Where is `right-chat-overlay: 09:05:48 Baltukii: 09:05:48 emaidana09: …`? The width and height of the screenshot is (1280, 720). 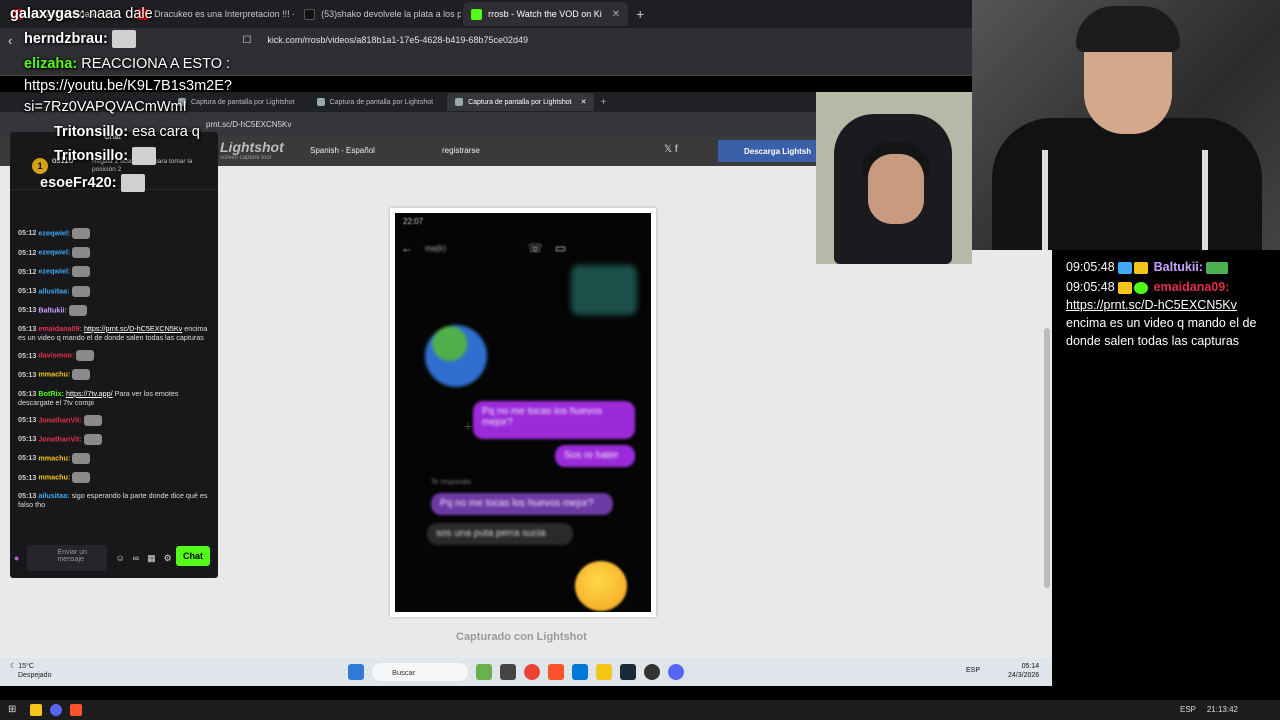
right-chat-overlay: 09:05:48 Baltukii: 09:05:48 emaidana09: … is located at coordinates (1171, 305).